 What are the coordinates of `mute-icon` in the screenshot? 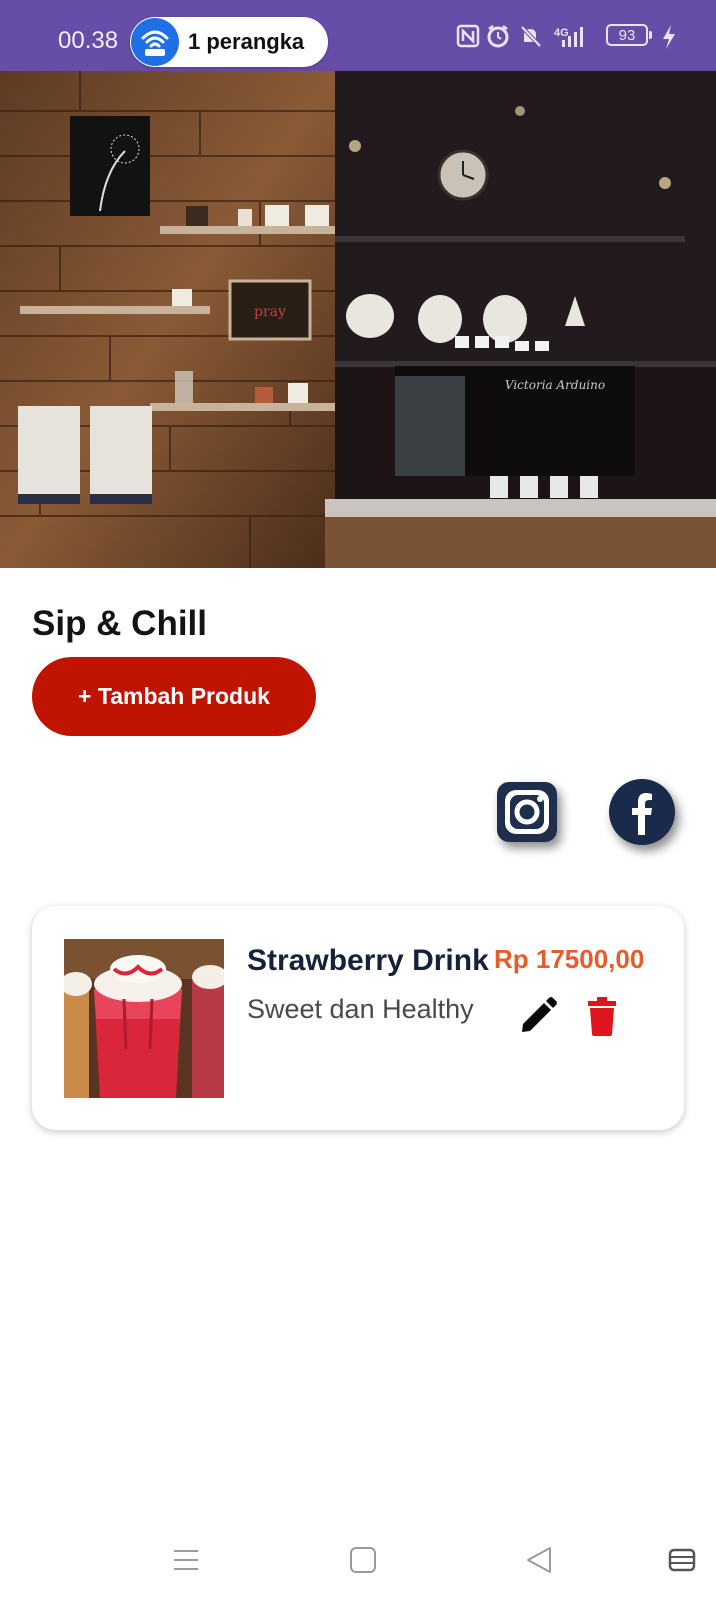 It's located at (531, 36).